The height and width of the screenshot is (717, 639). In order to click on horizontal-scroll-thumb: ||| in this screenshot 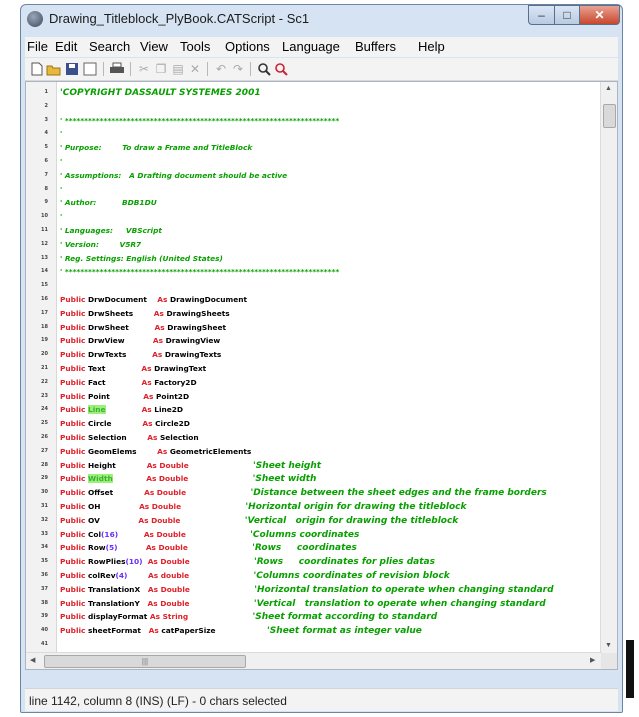, I will do `click(145, 661)`.